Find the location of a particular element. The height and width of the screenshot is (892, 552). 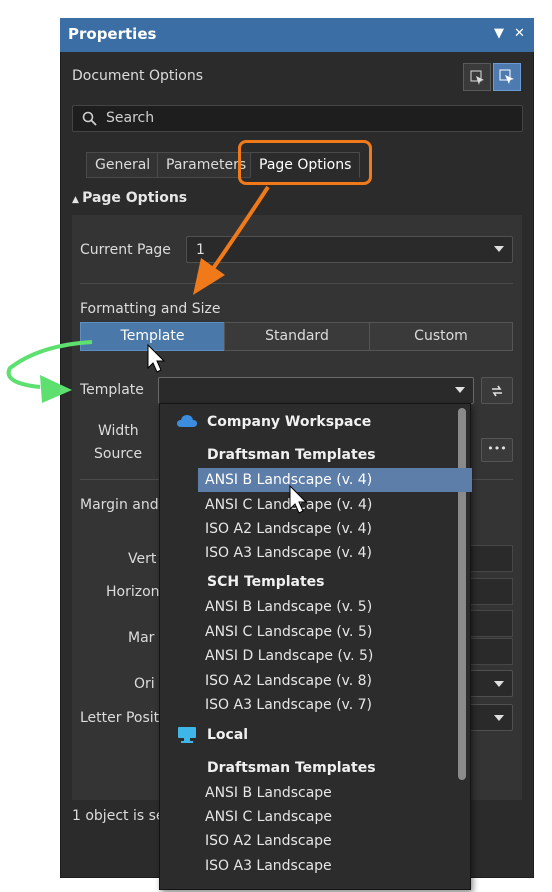

green-arrow is located at coordinates (49, 371).